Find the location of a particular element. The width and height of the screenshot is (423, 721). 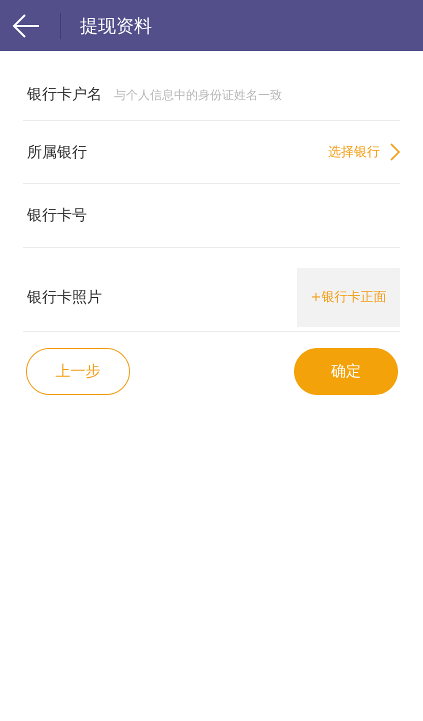

field-label: 银行卡号 is located at coordinates (56, 215).